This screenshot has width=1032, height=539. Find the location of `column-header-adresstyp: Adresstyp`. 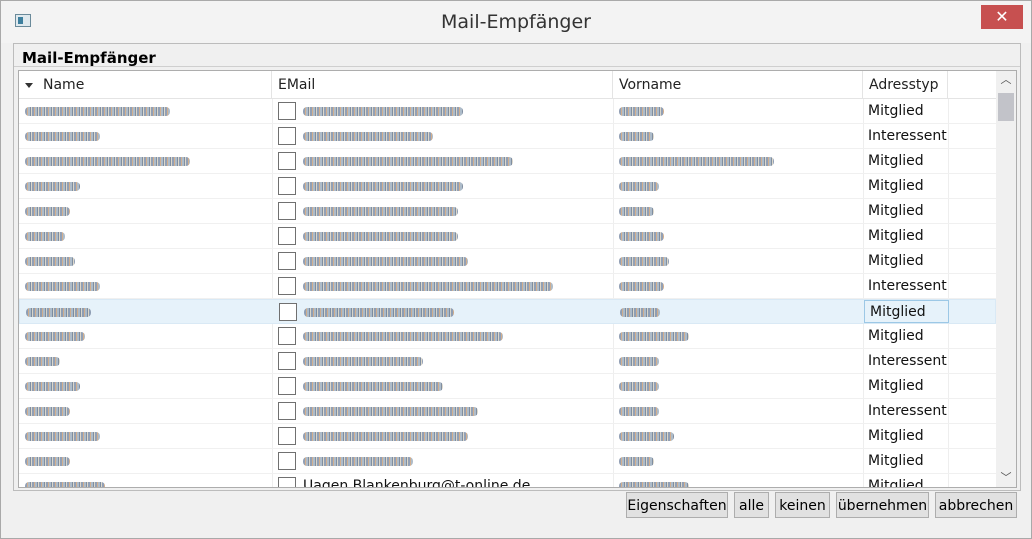

column-header-adresstyp: Adresstyp is located at coordinates (905, 84).